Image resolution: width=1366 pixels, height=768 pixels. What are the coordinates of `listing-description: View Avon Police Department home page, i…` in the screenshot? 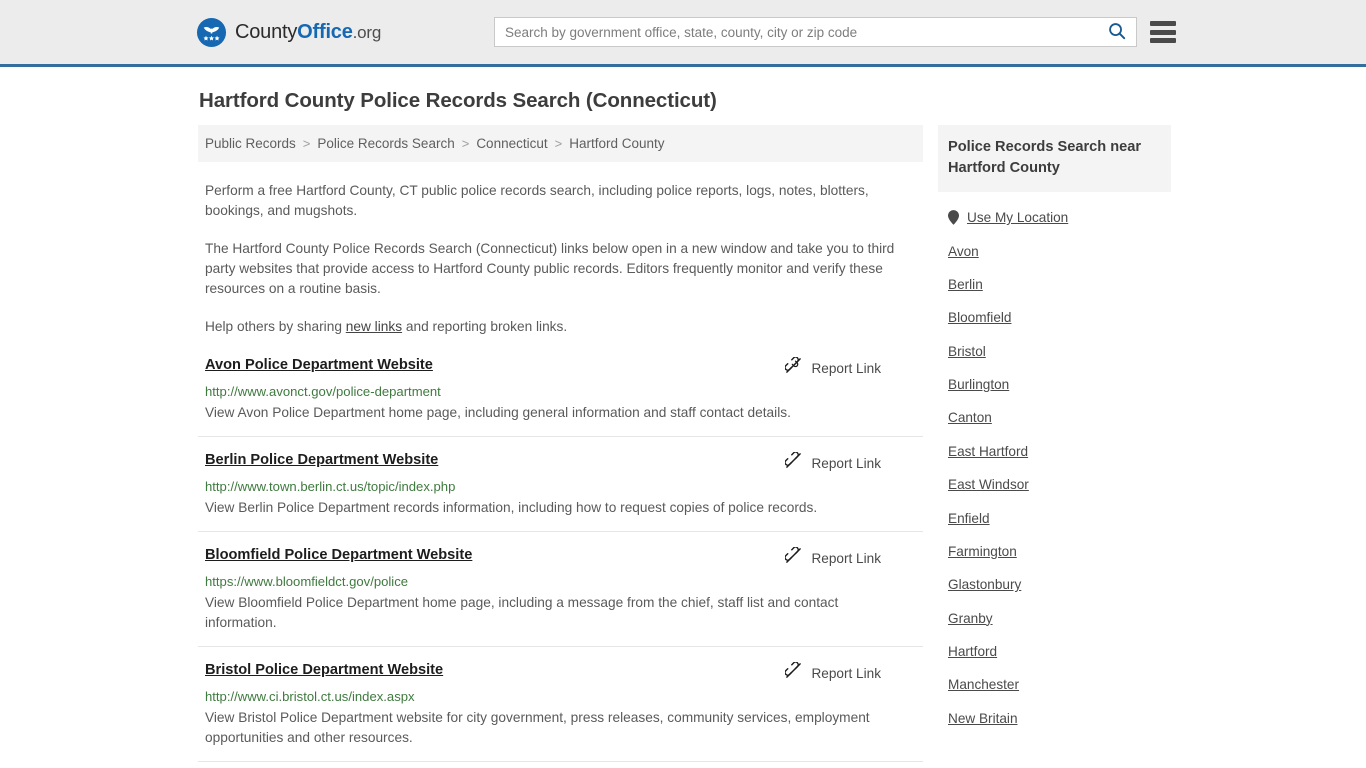 It's located at (498, 412).